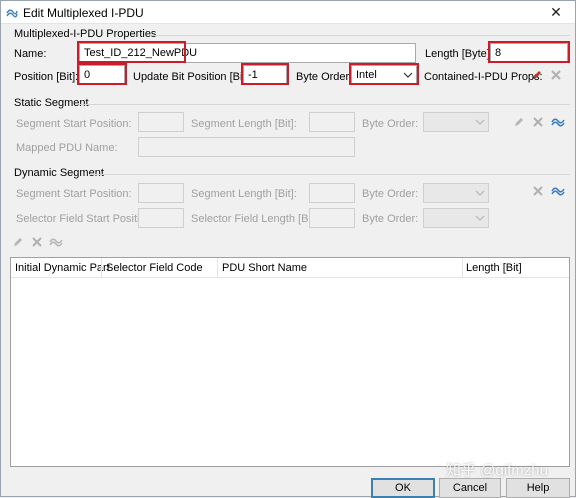  What do you see at coordinates (30, 54) in the screenshot?
I see `name-label: Name:` at bounding box center [30, 54].